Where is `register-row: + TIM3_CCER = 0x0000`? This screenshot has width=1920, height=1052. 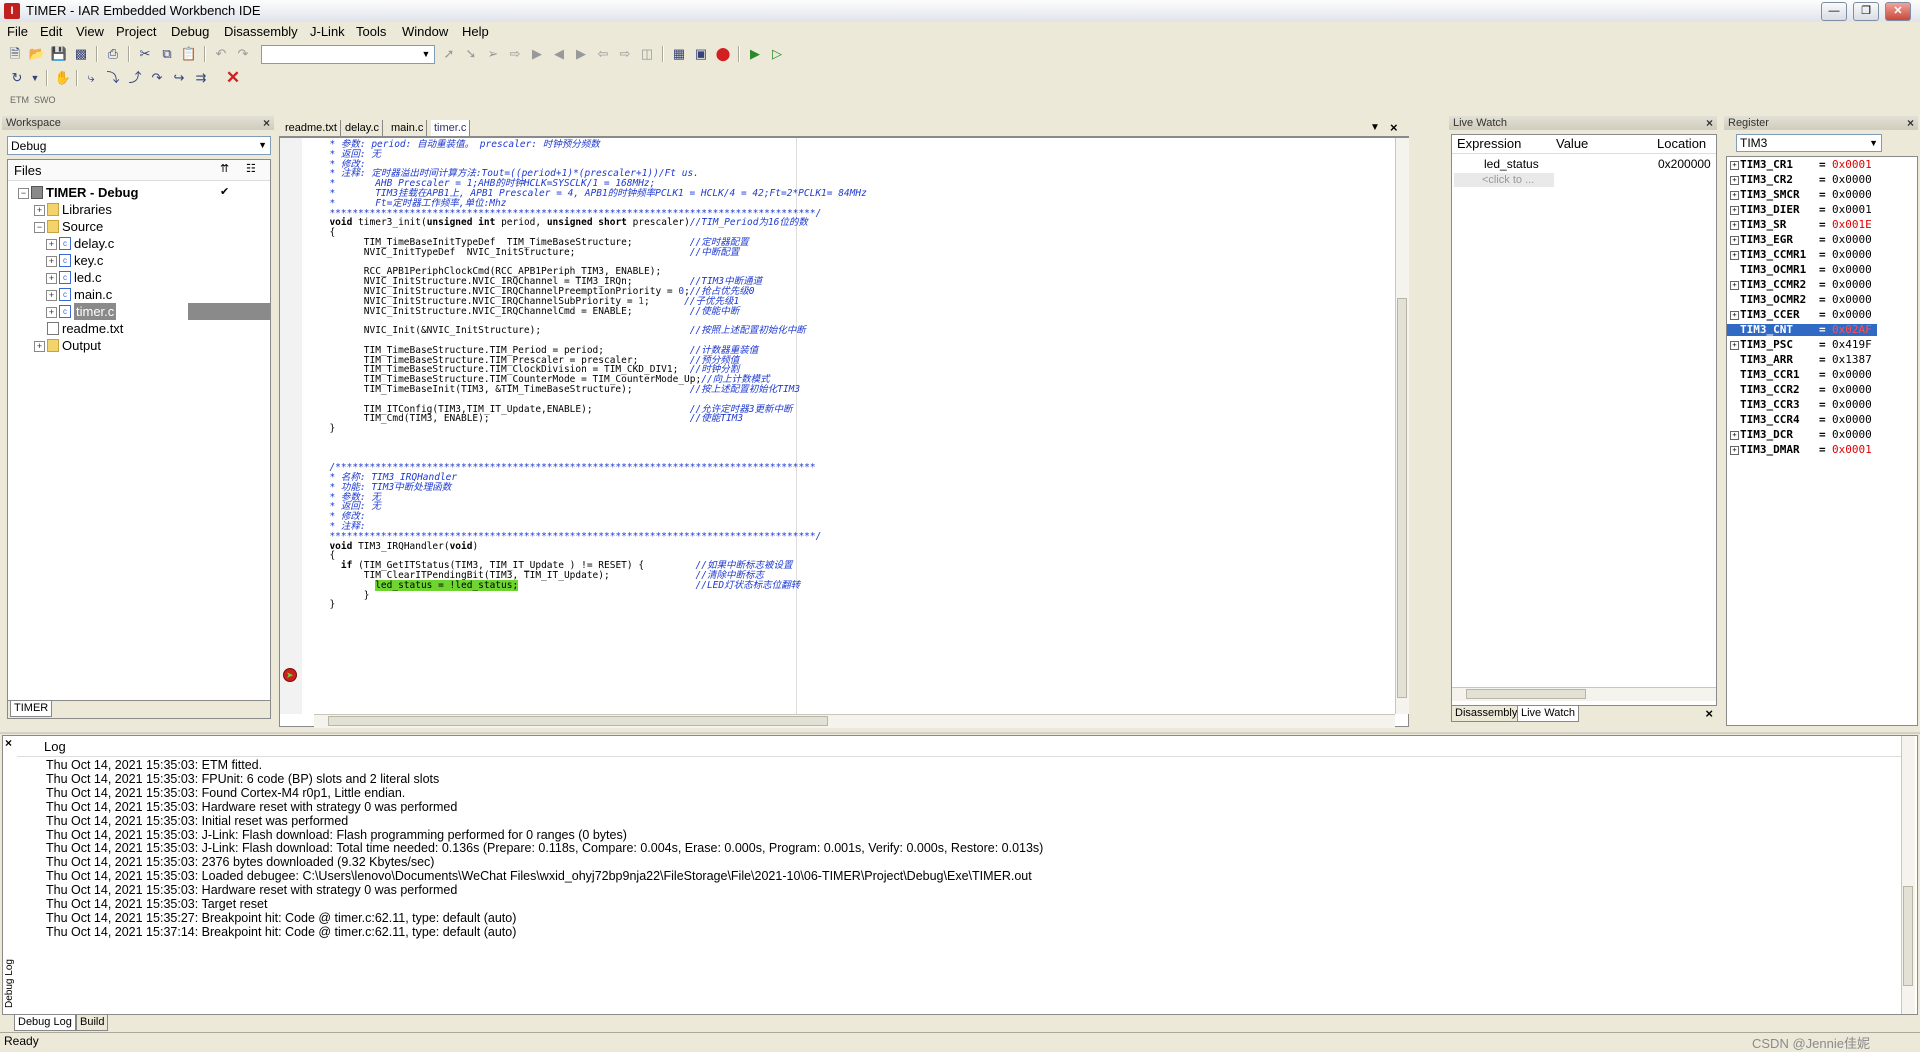 register-row: + TIM3_CCER = 0x0000 is located at coordinates (1802, 314).